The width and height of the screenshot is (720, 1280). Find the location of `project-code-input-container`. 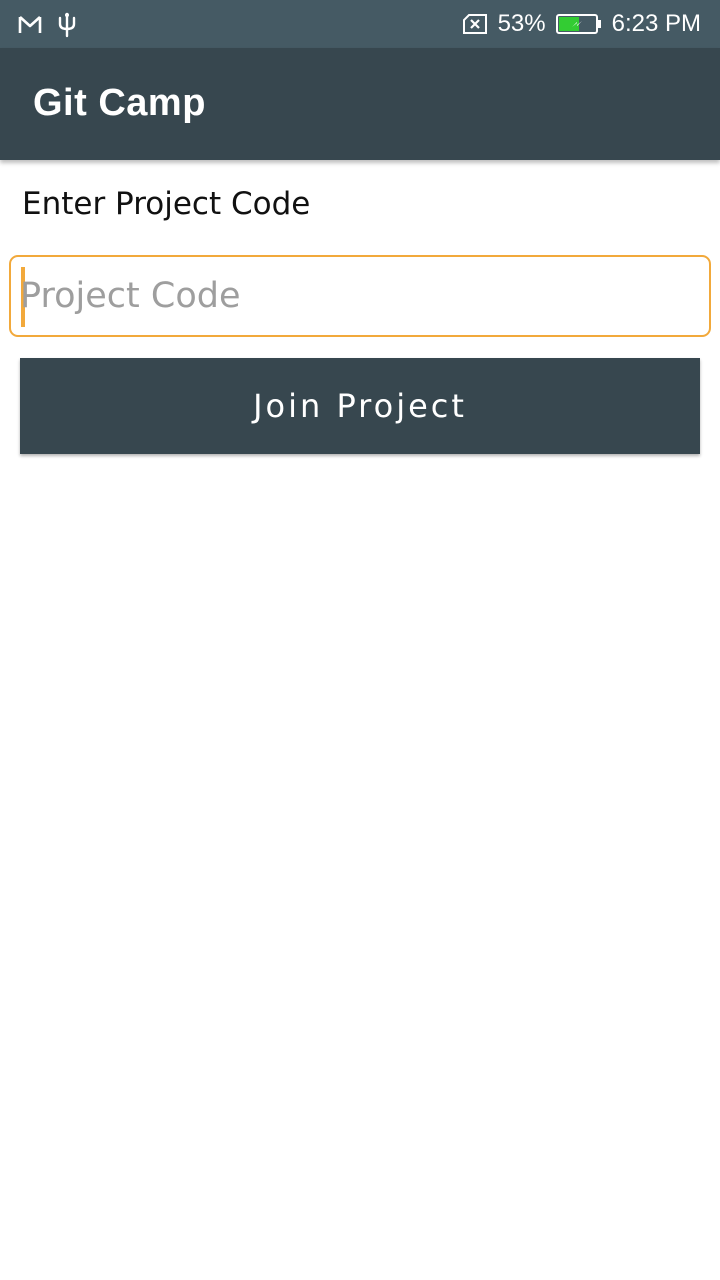

project-code-input-container is located at coordinates (360, 296).